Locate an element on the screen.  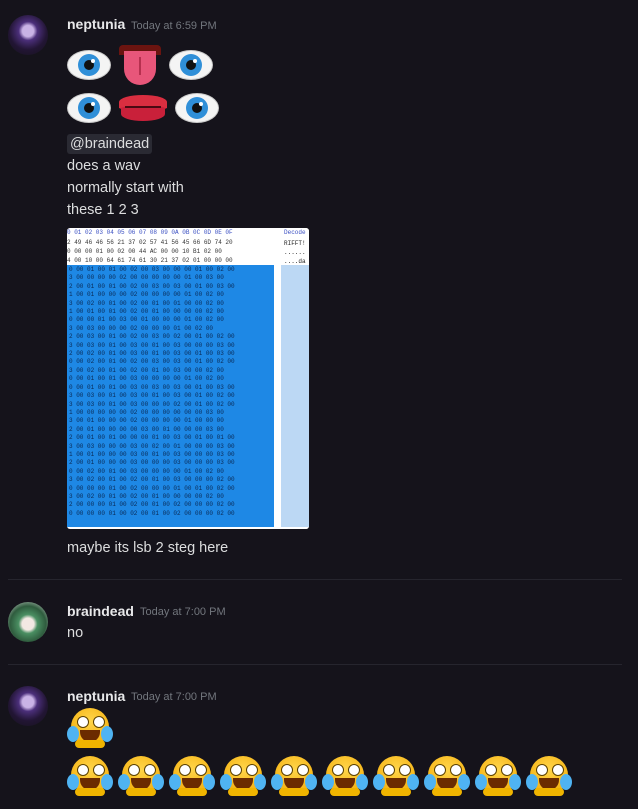
username: braindead is located at coordinates (100, 611).